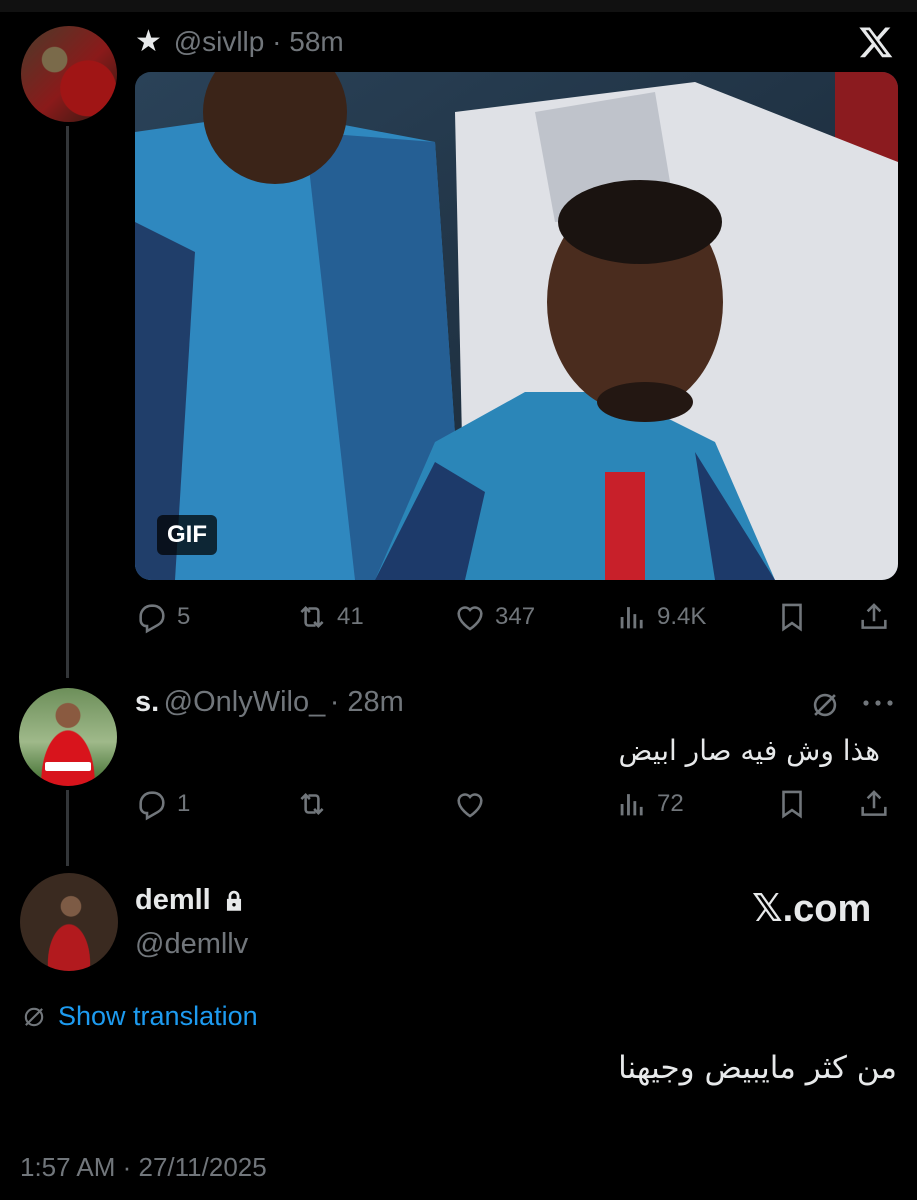 The image size is (917, 1200). Describe the element at coordinates (245, 702) in the screenshot. I see `reply-handle: @OnlyWilo_` at that location.